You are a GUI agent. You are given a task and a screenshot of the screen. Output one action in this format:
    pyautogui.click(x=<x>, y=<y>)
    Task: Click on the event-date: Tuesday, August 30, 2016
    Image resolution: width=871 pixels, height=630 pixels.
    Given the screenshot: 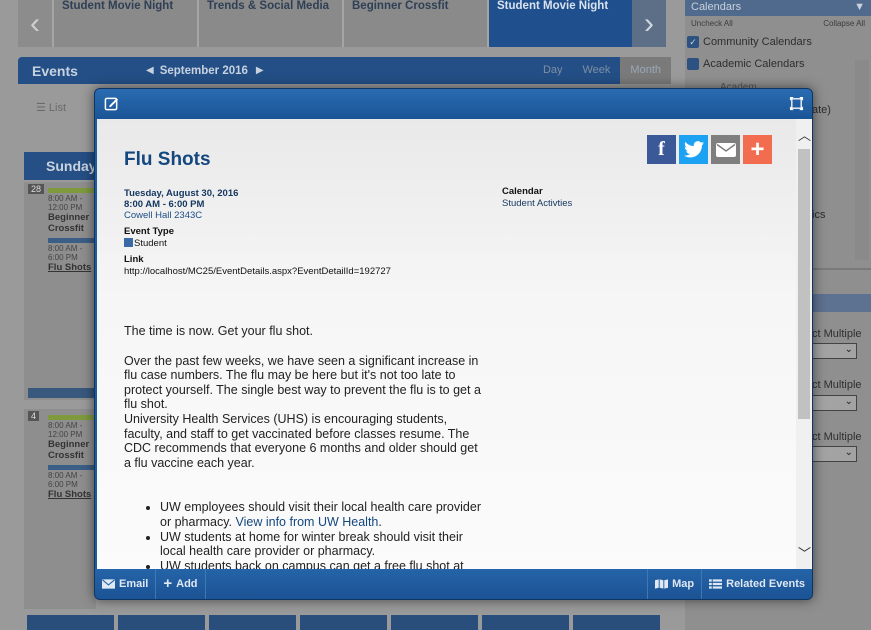 What is the action you would take?
    pyautogui.click(x=181, y=193)
    